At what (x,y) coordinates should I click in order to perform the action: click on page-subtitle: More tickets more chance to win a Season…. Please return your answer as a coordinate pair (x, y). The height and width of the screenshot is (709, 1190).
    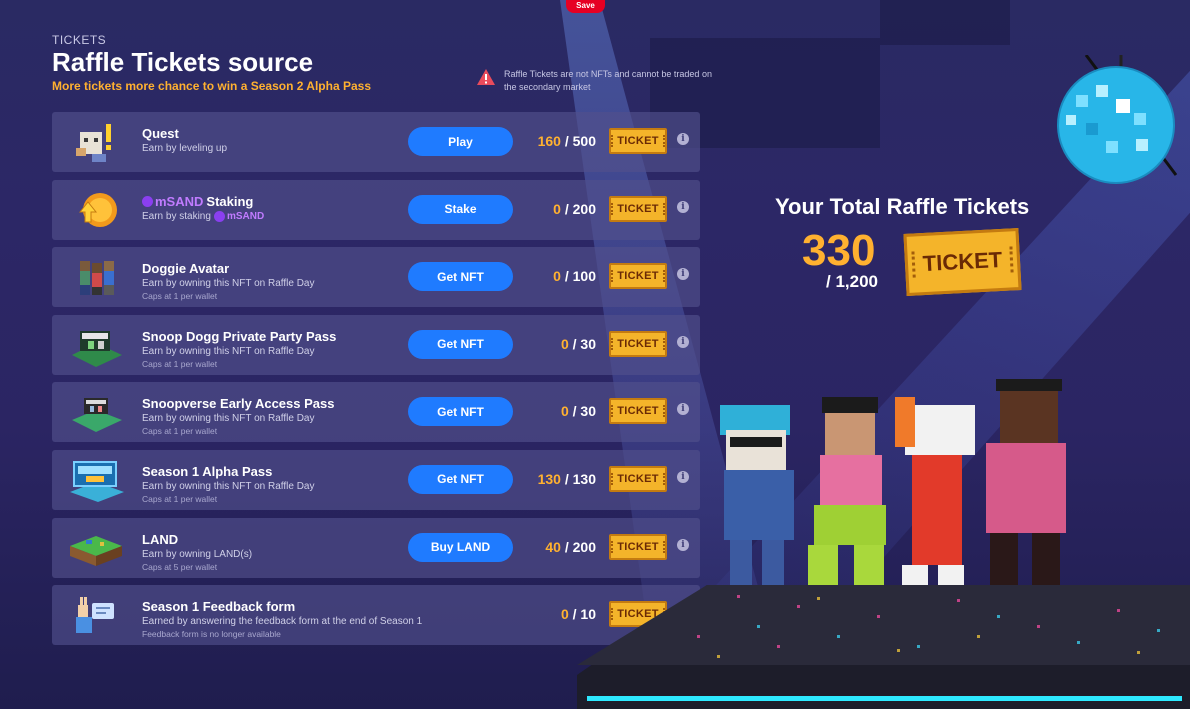
    Looking at the image, I should click on (212, 86).